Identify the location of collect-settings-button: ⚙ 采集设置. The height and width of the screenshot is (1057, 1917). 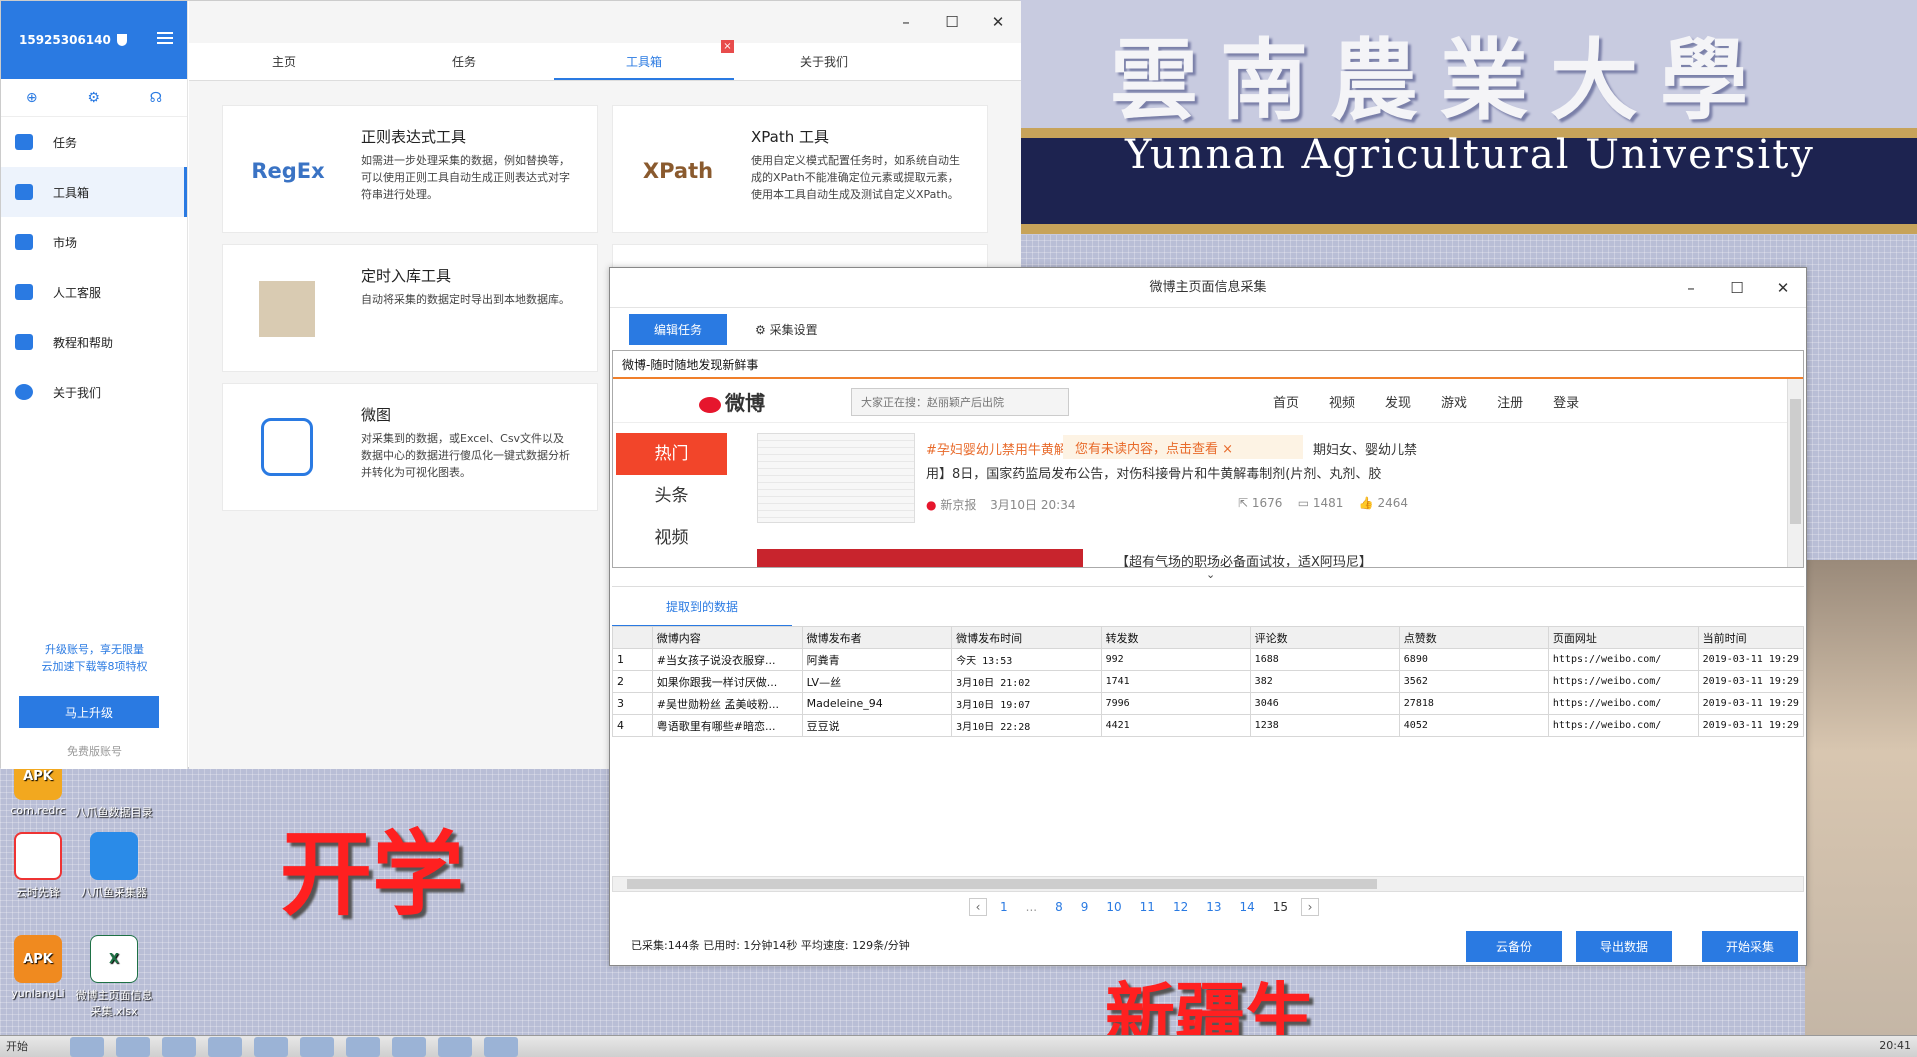
(786, 329).